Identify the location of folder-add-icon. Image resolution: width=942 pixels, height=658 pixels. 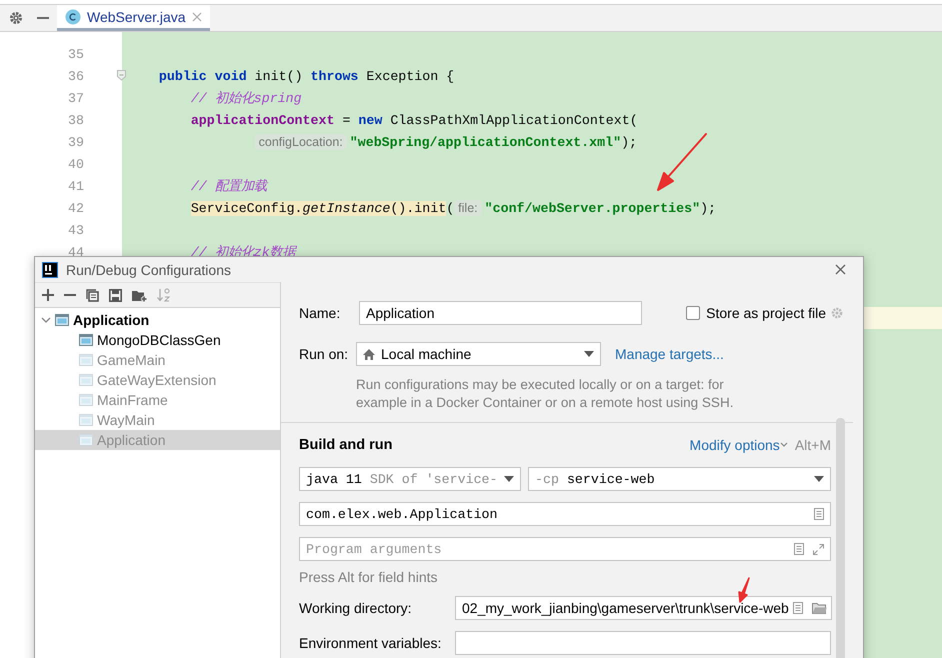
(139, 295).